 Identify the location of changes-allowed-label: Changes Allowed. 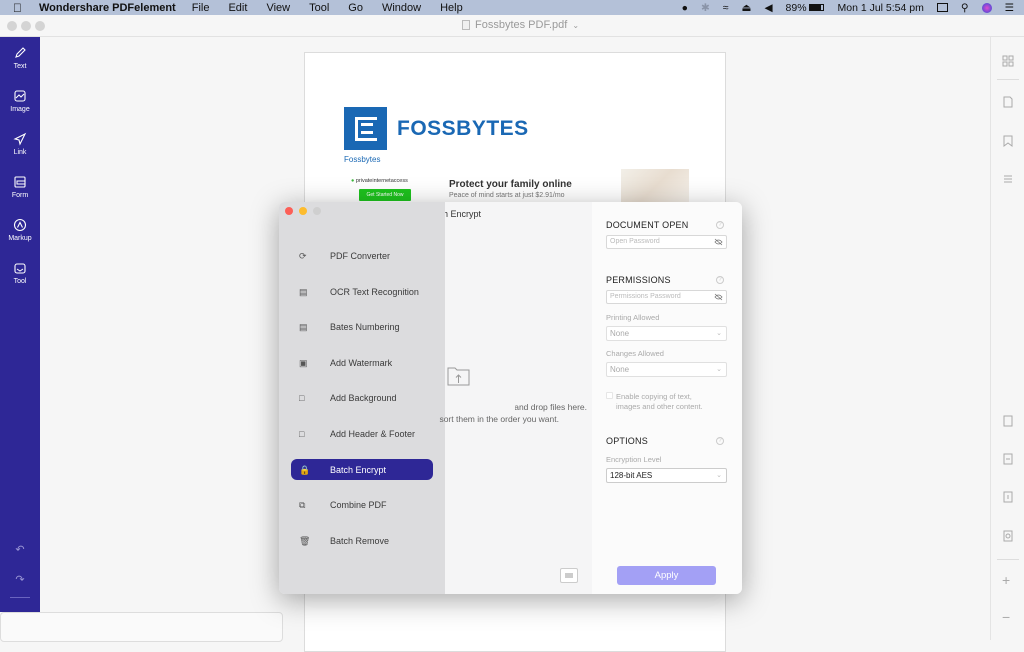
(635, 353).